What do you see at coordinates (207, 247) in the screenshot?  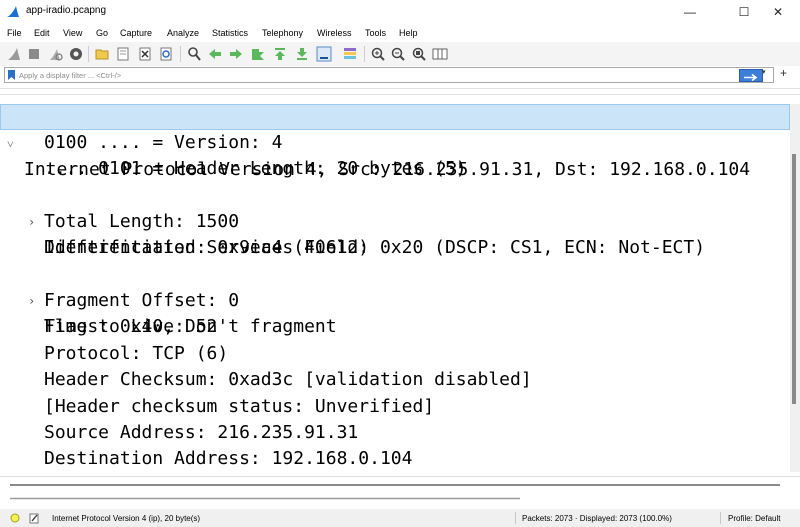 I see `detail-row-text: Identification: 0x9ea4 (40612)` at bounding box center [207, 247].